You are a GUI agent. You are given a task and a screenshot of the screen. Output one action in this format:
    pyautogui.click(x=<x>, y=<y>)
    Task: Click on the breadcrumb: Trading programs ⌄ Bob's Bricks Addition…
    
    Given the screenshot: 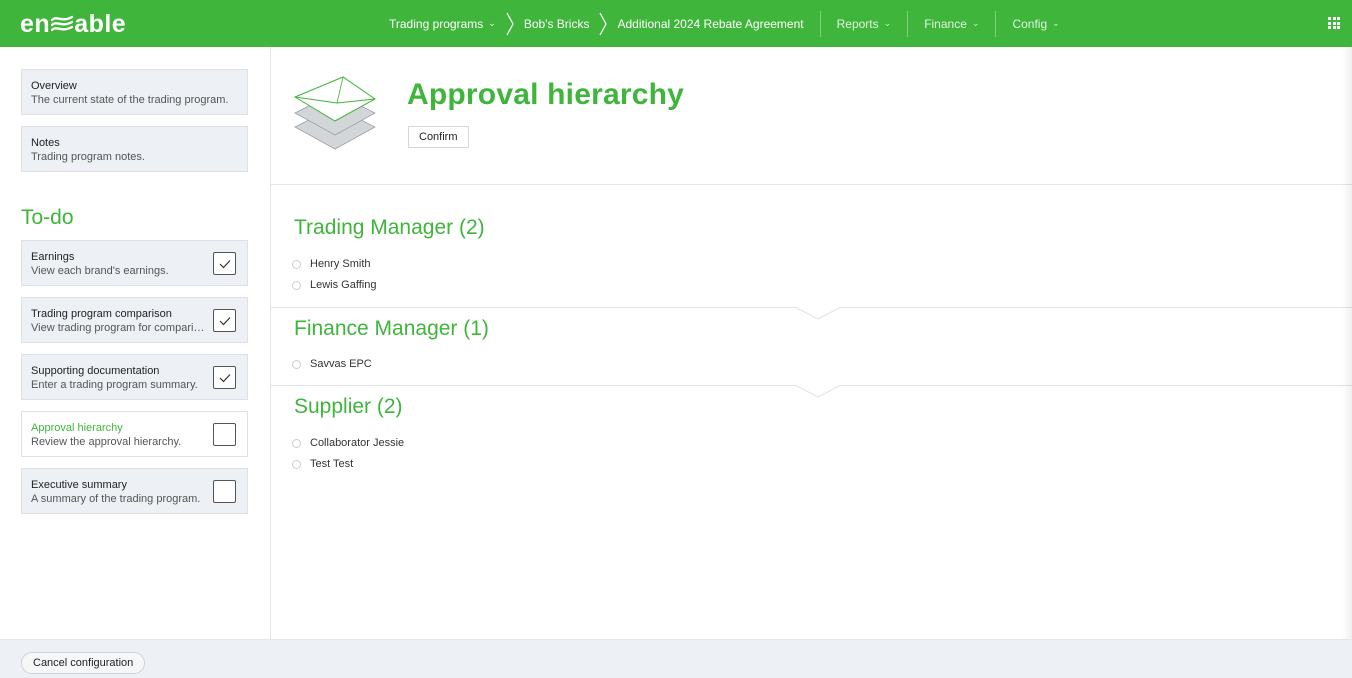 What is the action you would take?
    pyautogui.click(x=724, y=23)
    